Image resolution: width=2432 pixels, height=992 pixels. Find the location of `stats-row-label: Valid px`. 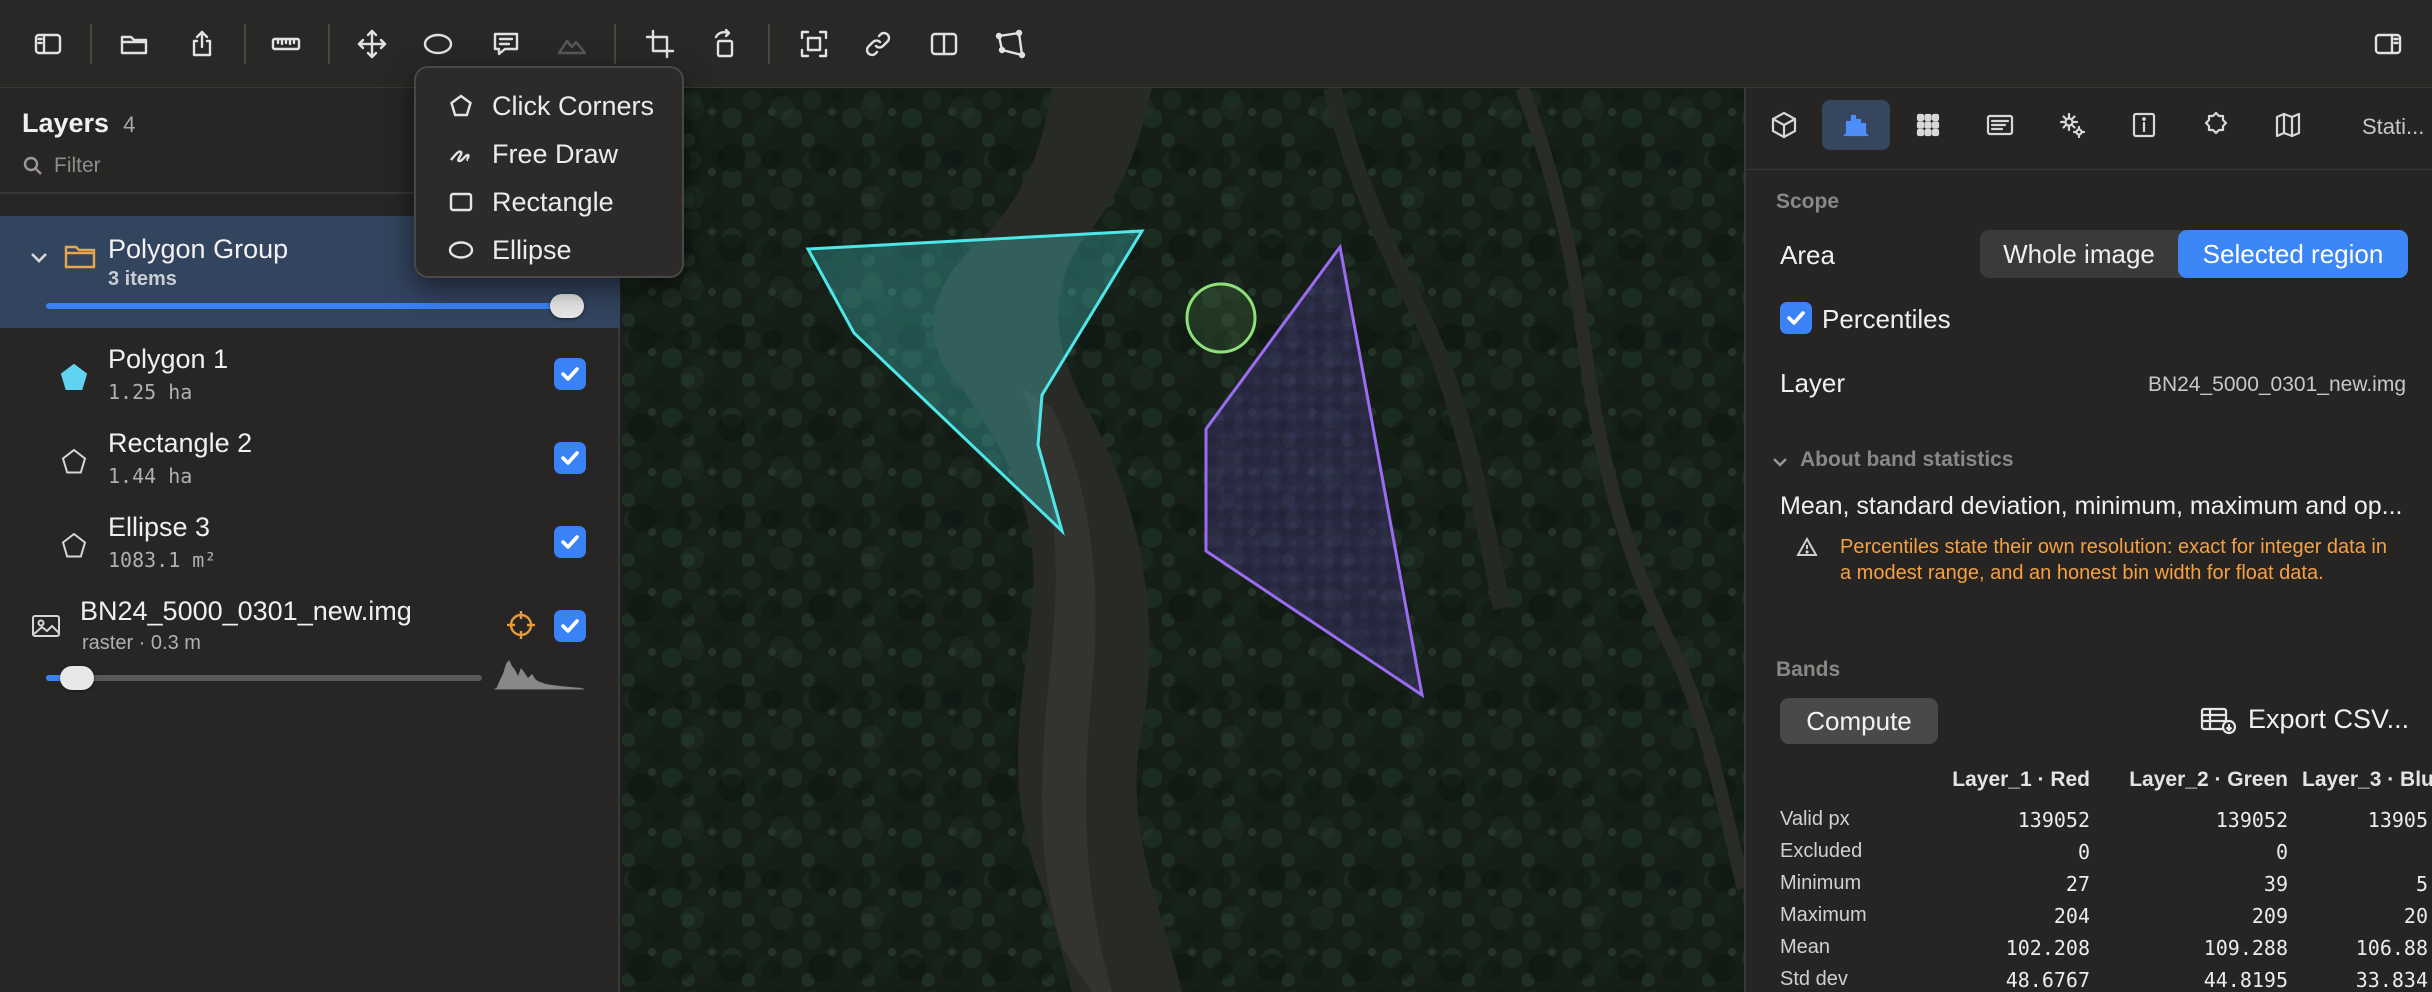

stats-row-label: Valid px is located at coordinates (1815, 819).